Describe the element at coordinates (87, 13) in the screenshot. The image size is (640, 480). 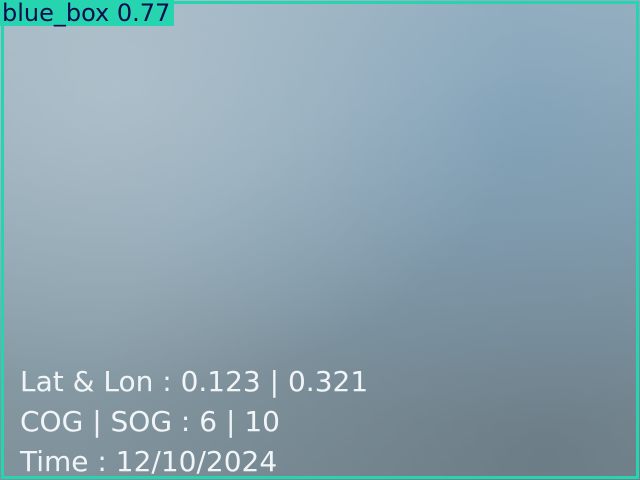
I see `detection-label: blue_box 0.77` at that location.